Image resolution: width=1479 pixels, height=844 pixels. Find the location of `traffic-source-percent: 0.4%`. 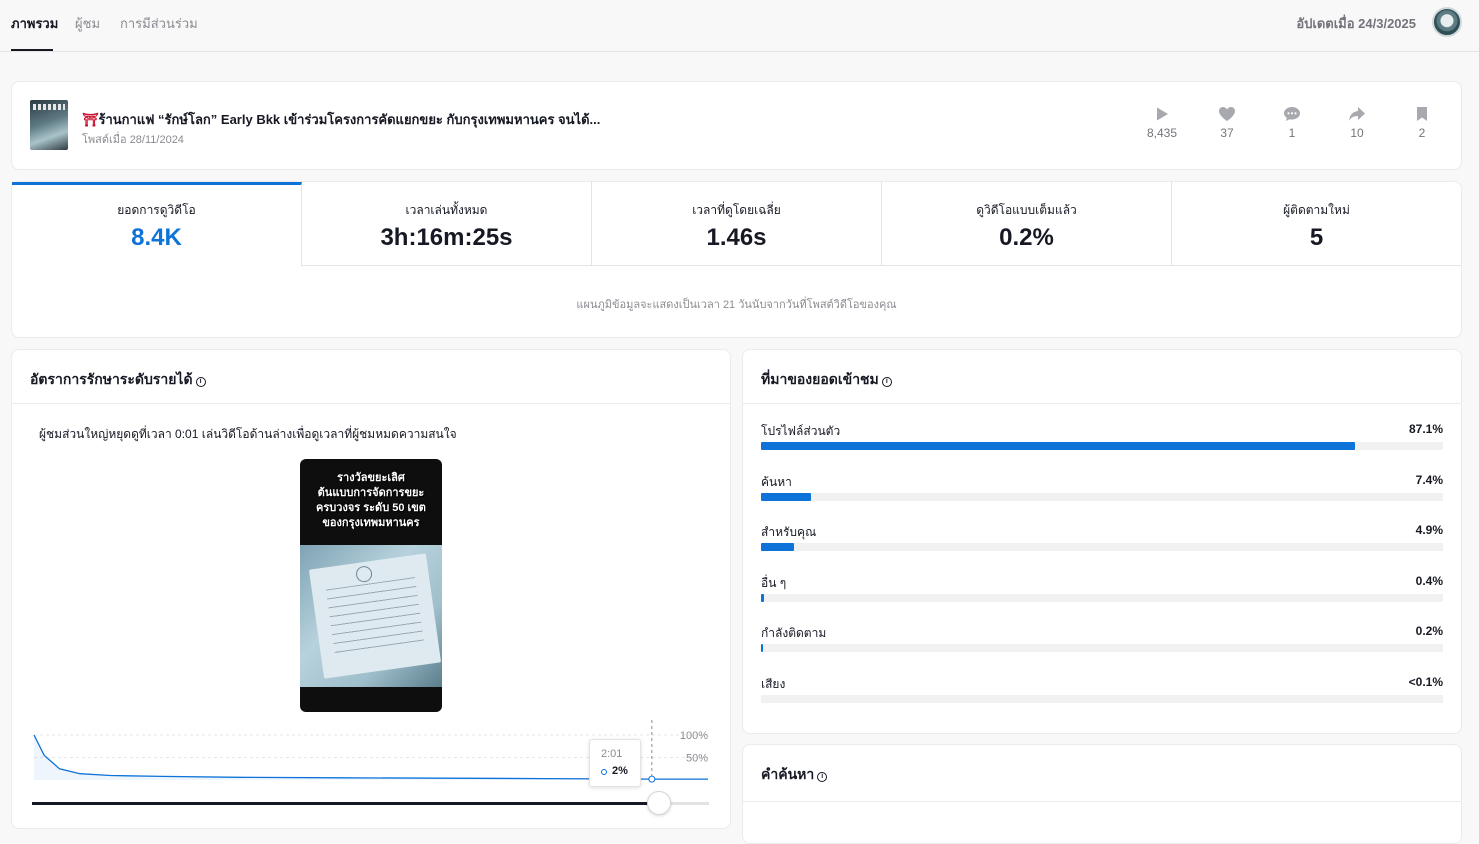

traffic-source-percent: 0.4% is located at coordinates (1429, 581).